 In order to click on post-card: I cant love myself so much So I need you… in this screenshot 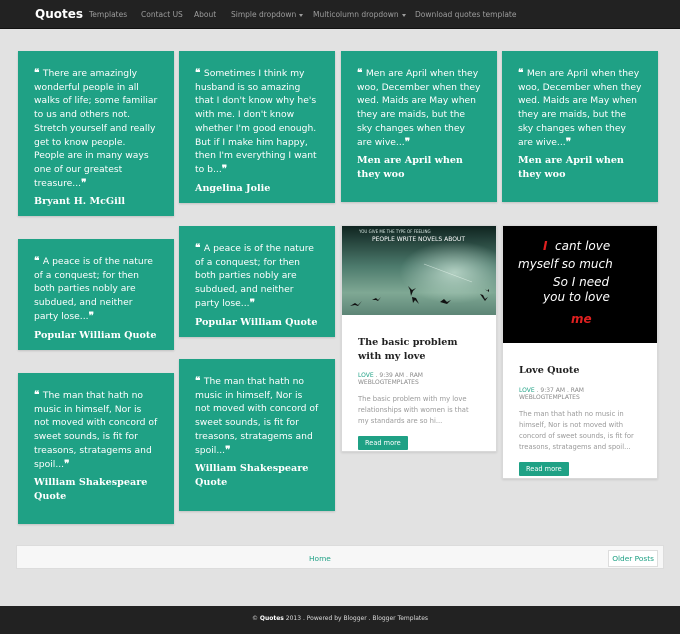, I will do `click(580, 352)`.